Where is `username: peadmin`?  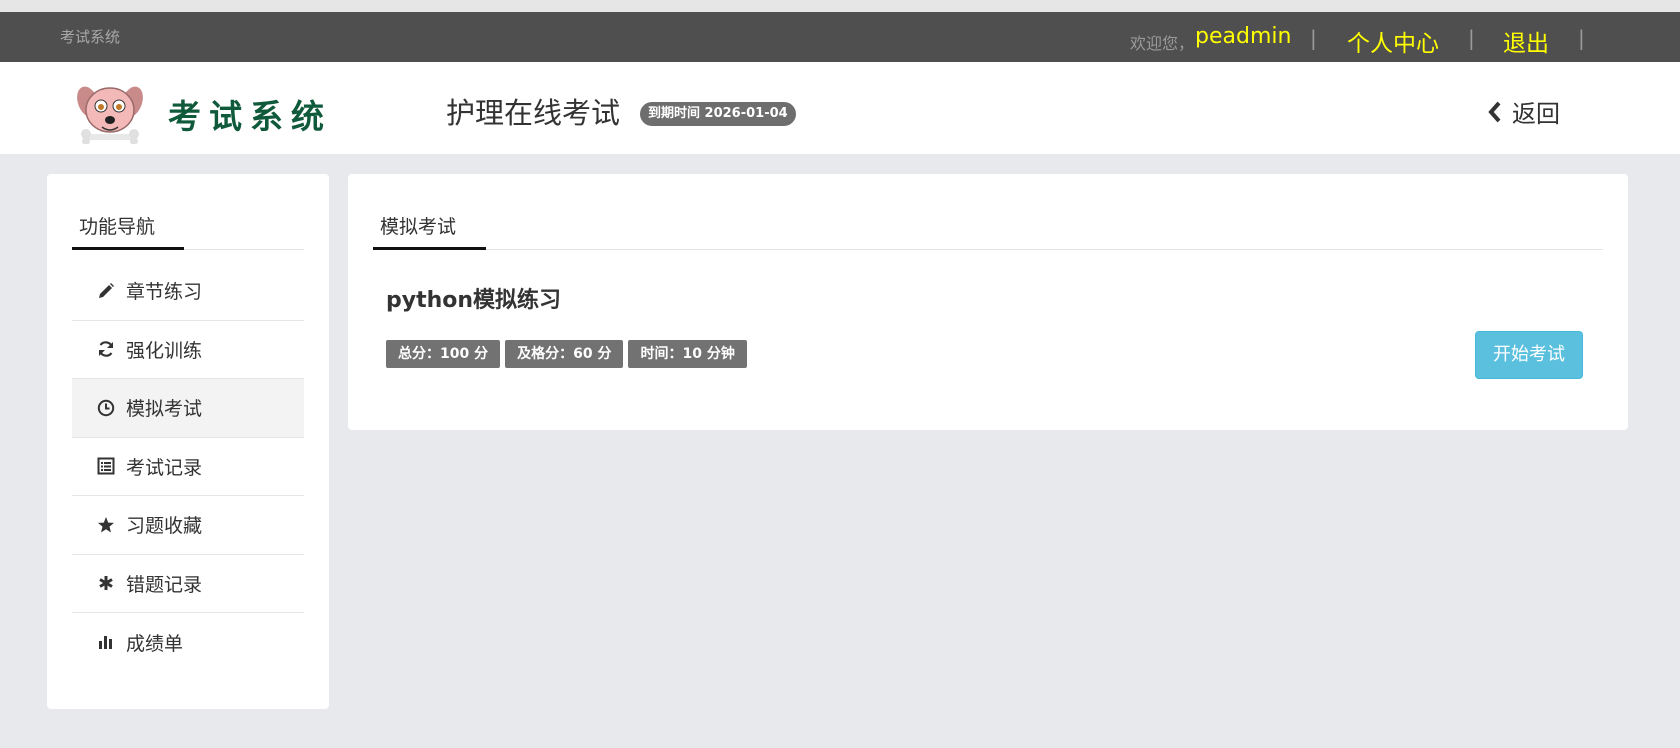 username: peadmin is located at coordinates (1243, 36).